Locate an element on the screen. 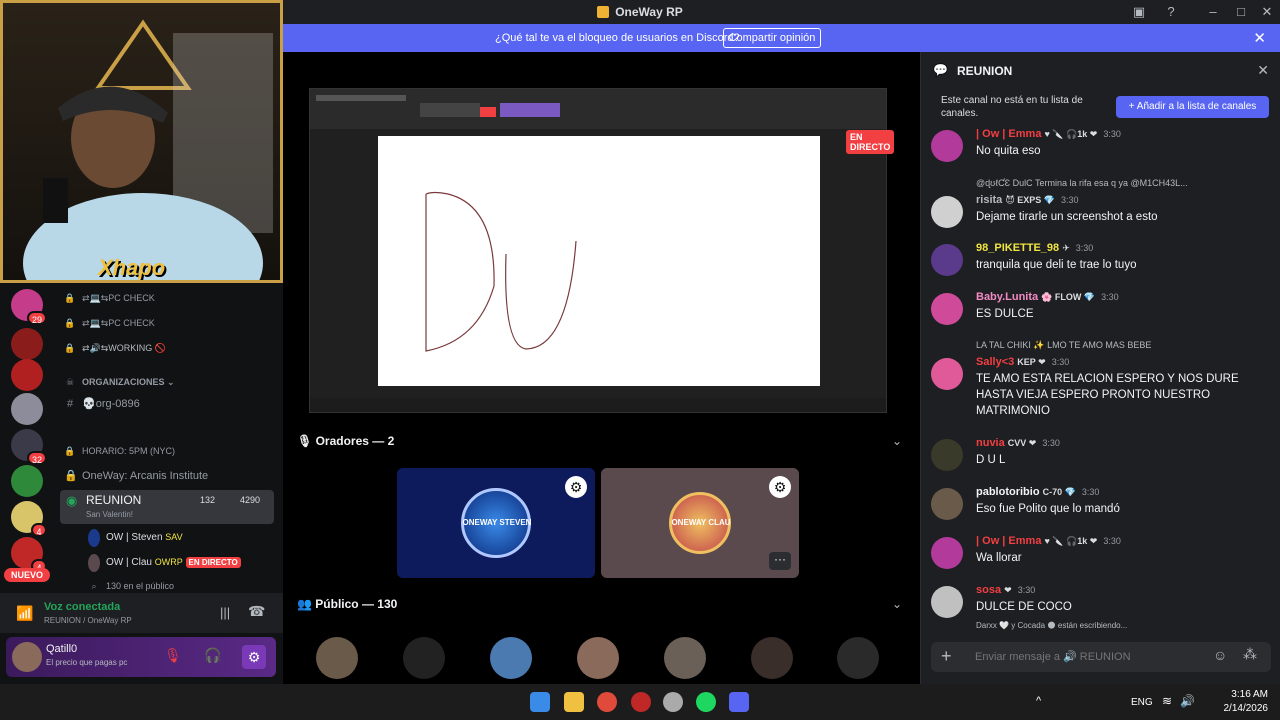 The height and width of the screenshot is (720, 1280). hash-icon: # is located at coordinates (70, 404).